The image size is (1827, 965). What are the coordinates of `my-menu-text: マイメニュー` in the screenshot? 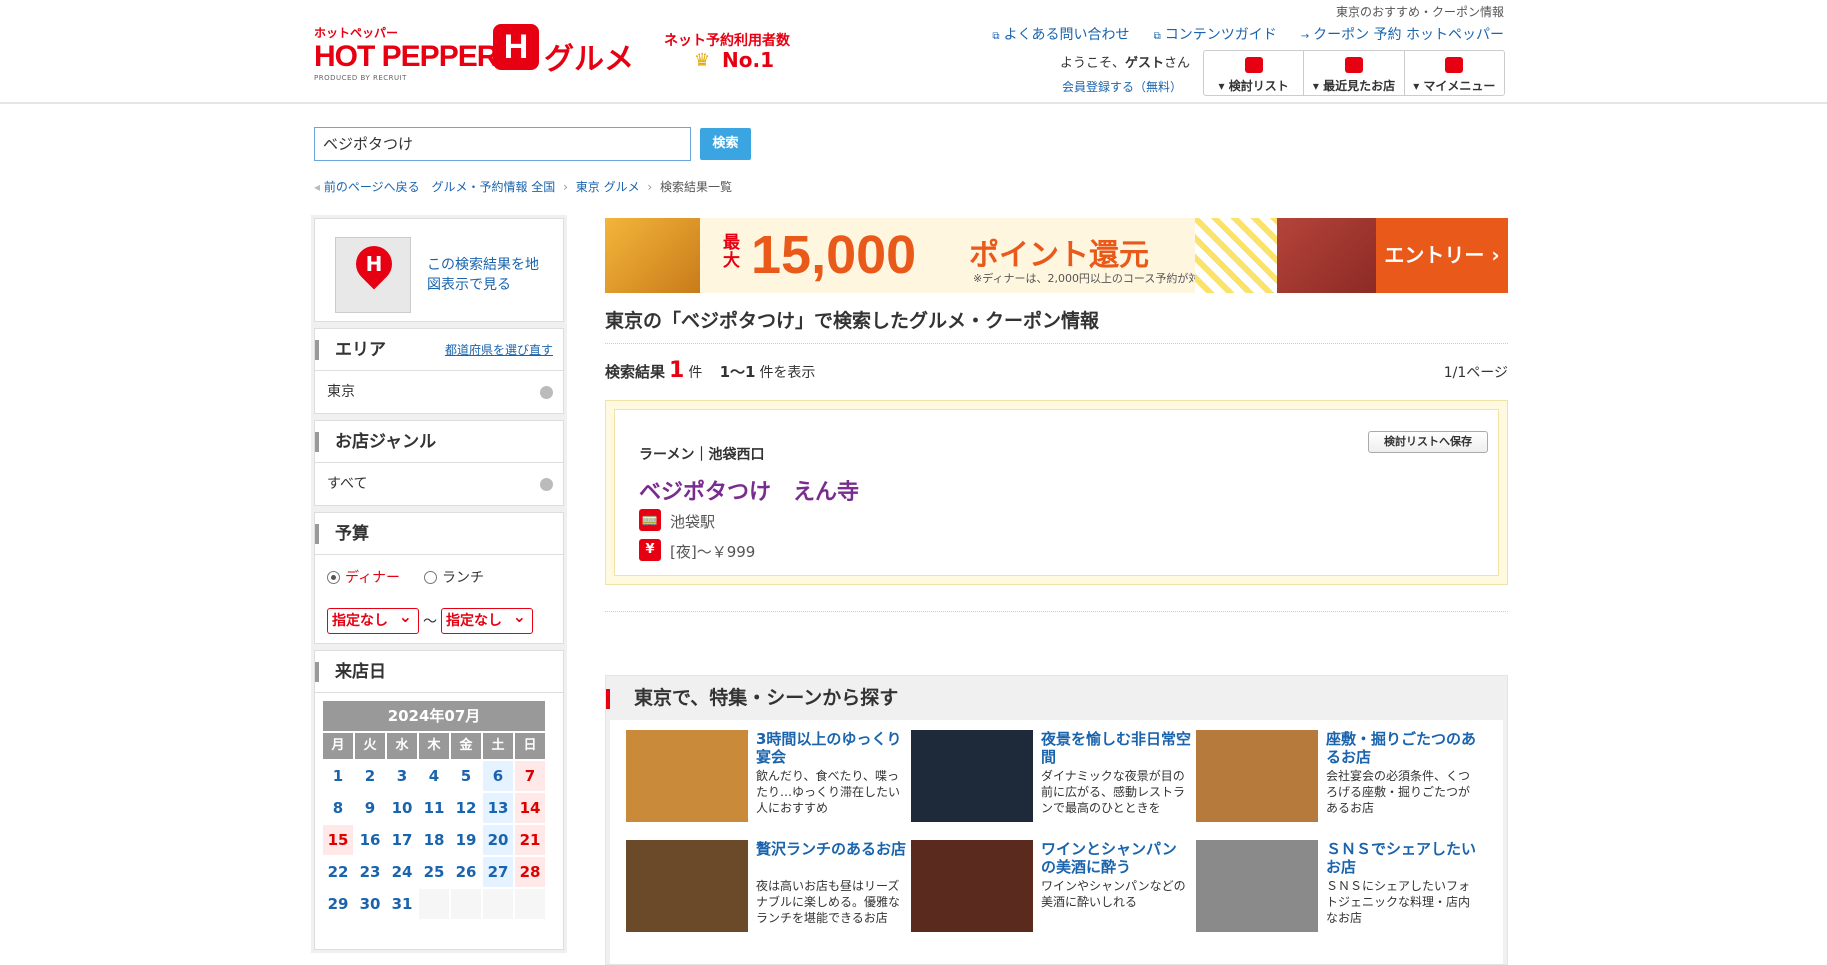 It's located at (1459, 86).